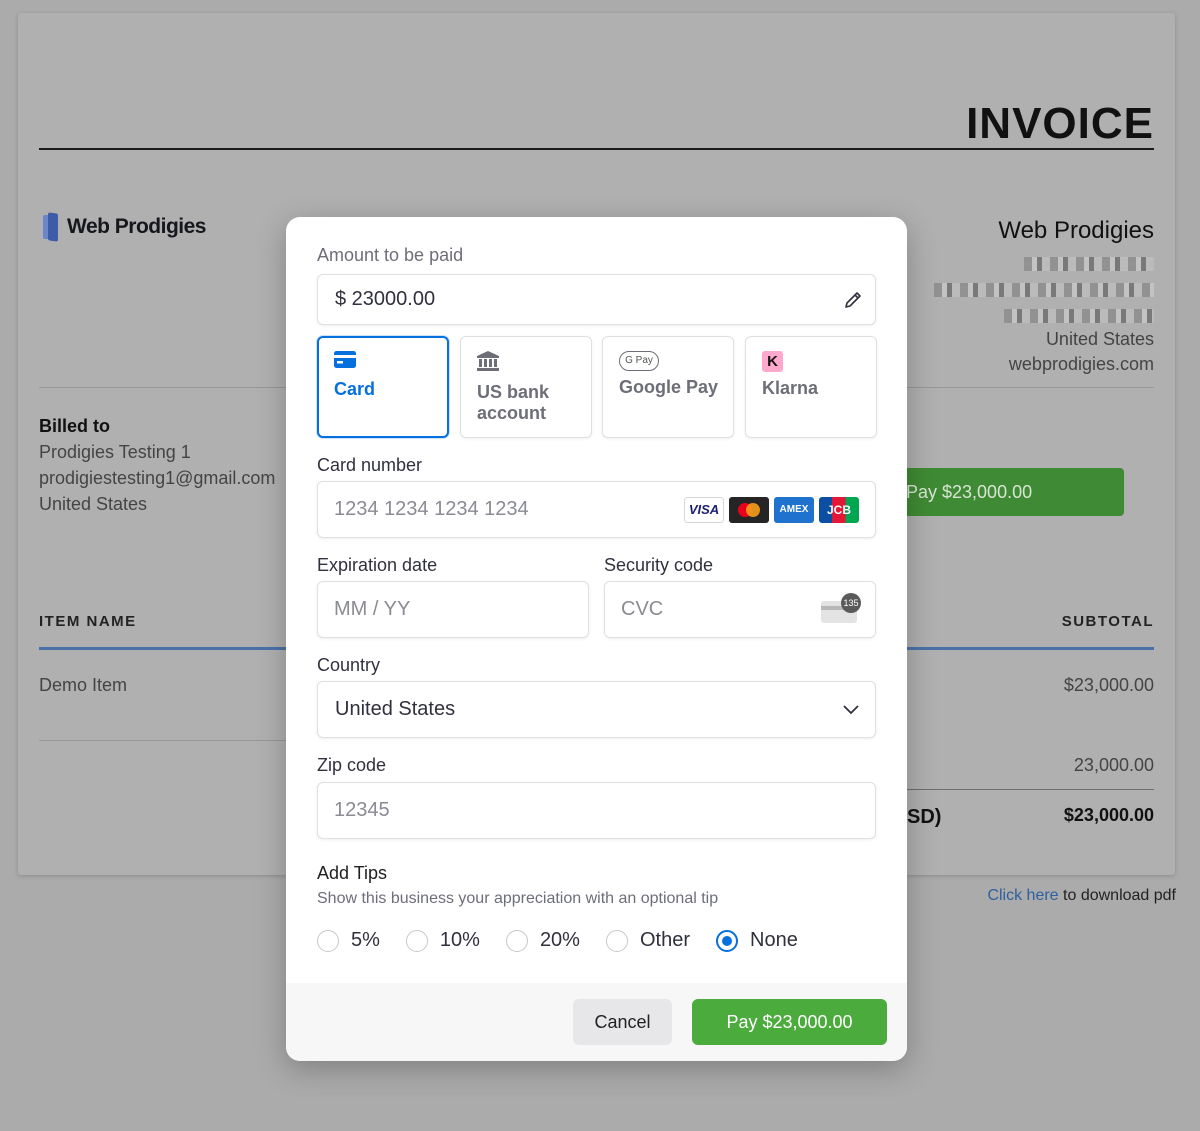  What do you see at coordinates (352, 765) in the screenshot?
I see `zip-label: Zip code` at bounding box center [352, 765].